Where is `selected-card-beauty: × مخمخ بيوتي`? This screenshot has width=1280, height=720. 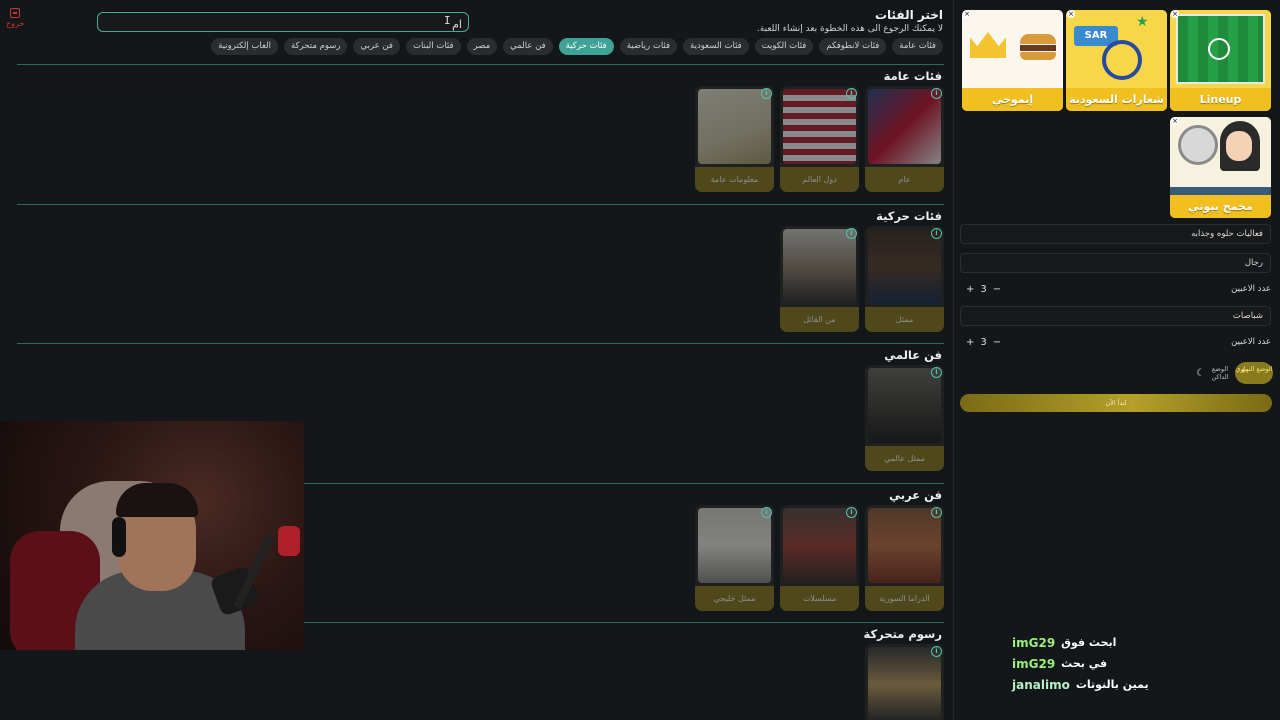
selected-card-beauty: × مخمخ بيوتي is located at coordinates (1220, 167).